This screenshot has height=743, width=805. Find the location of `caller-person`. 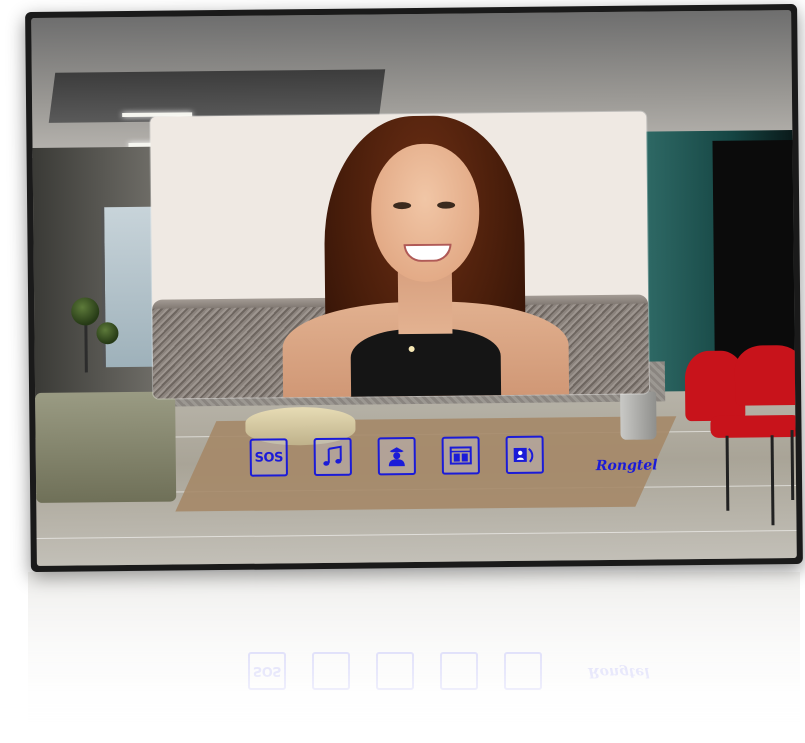

caller-person is located at coordinates (424, 255).